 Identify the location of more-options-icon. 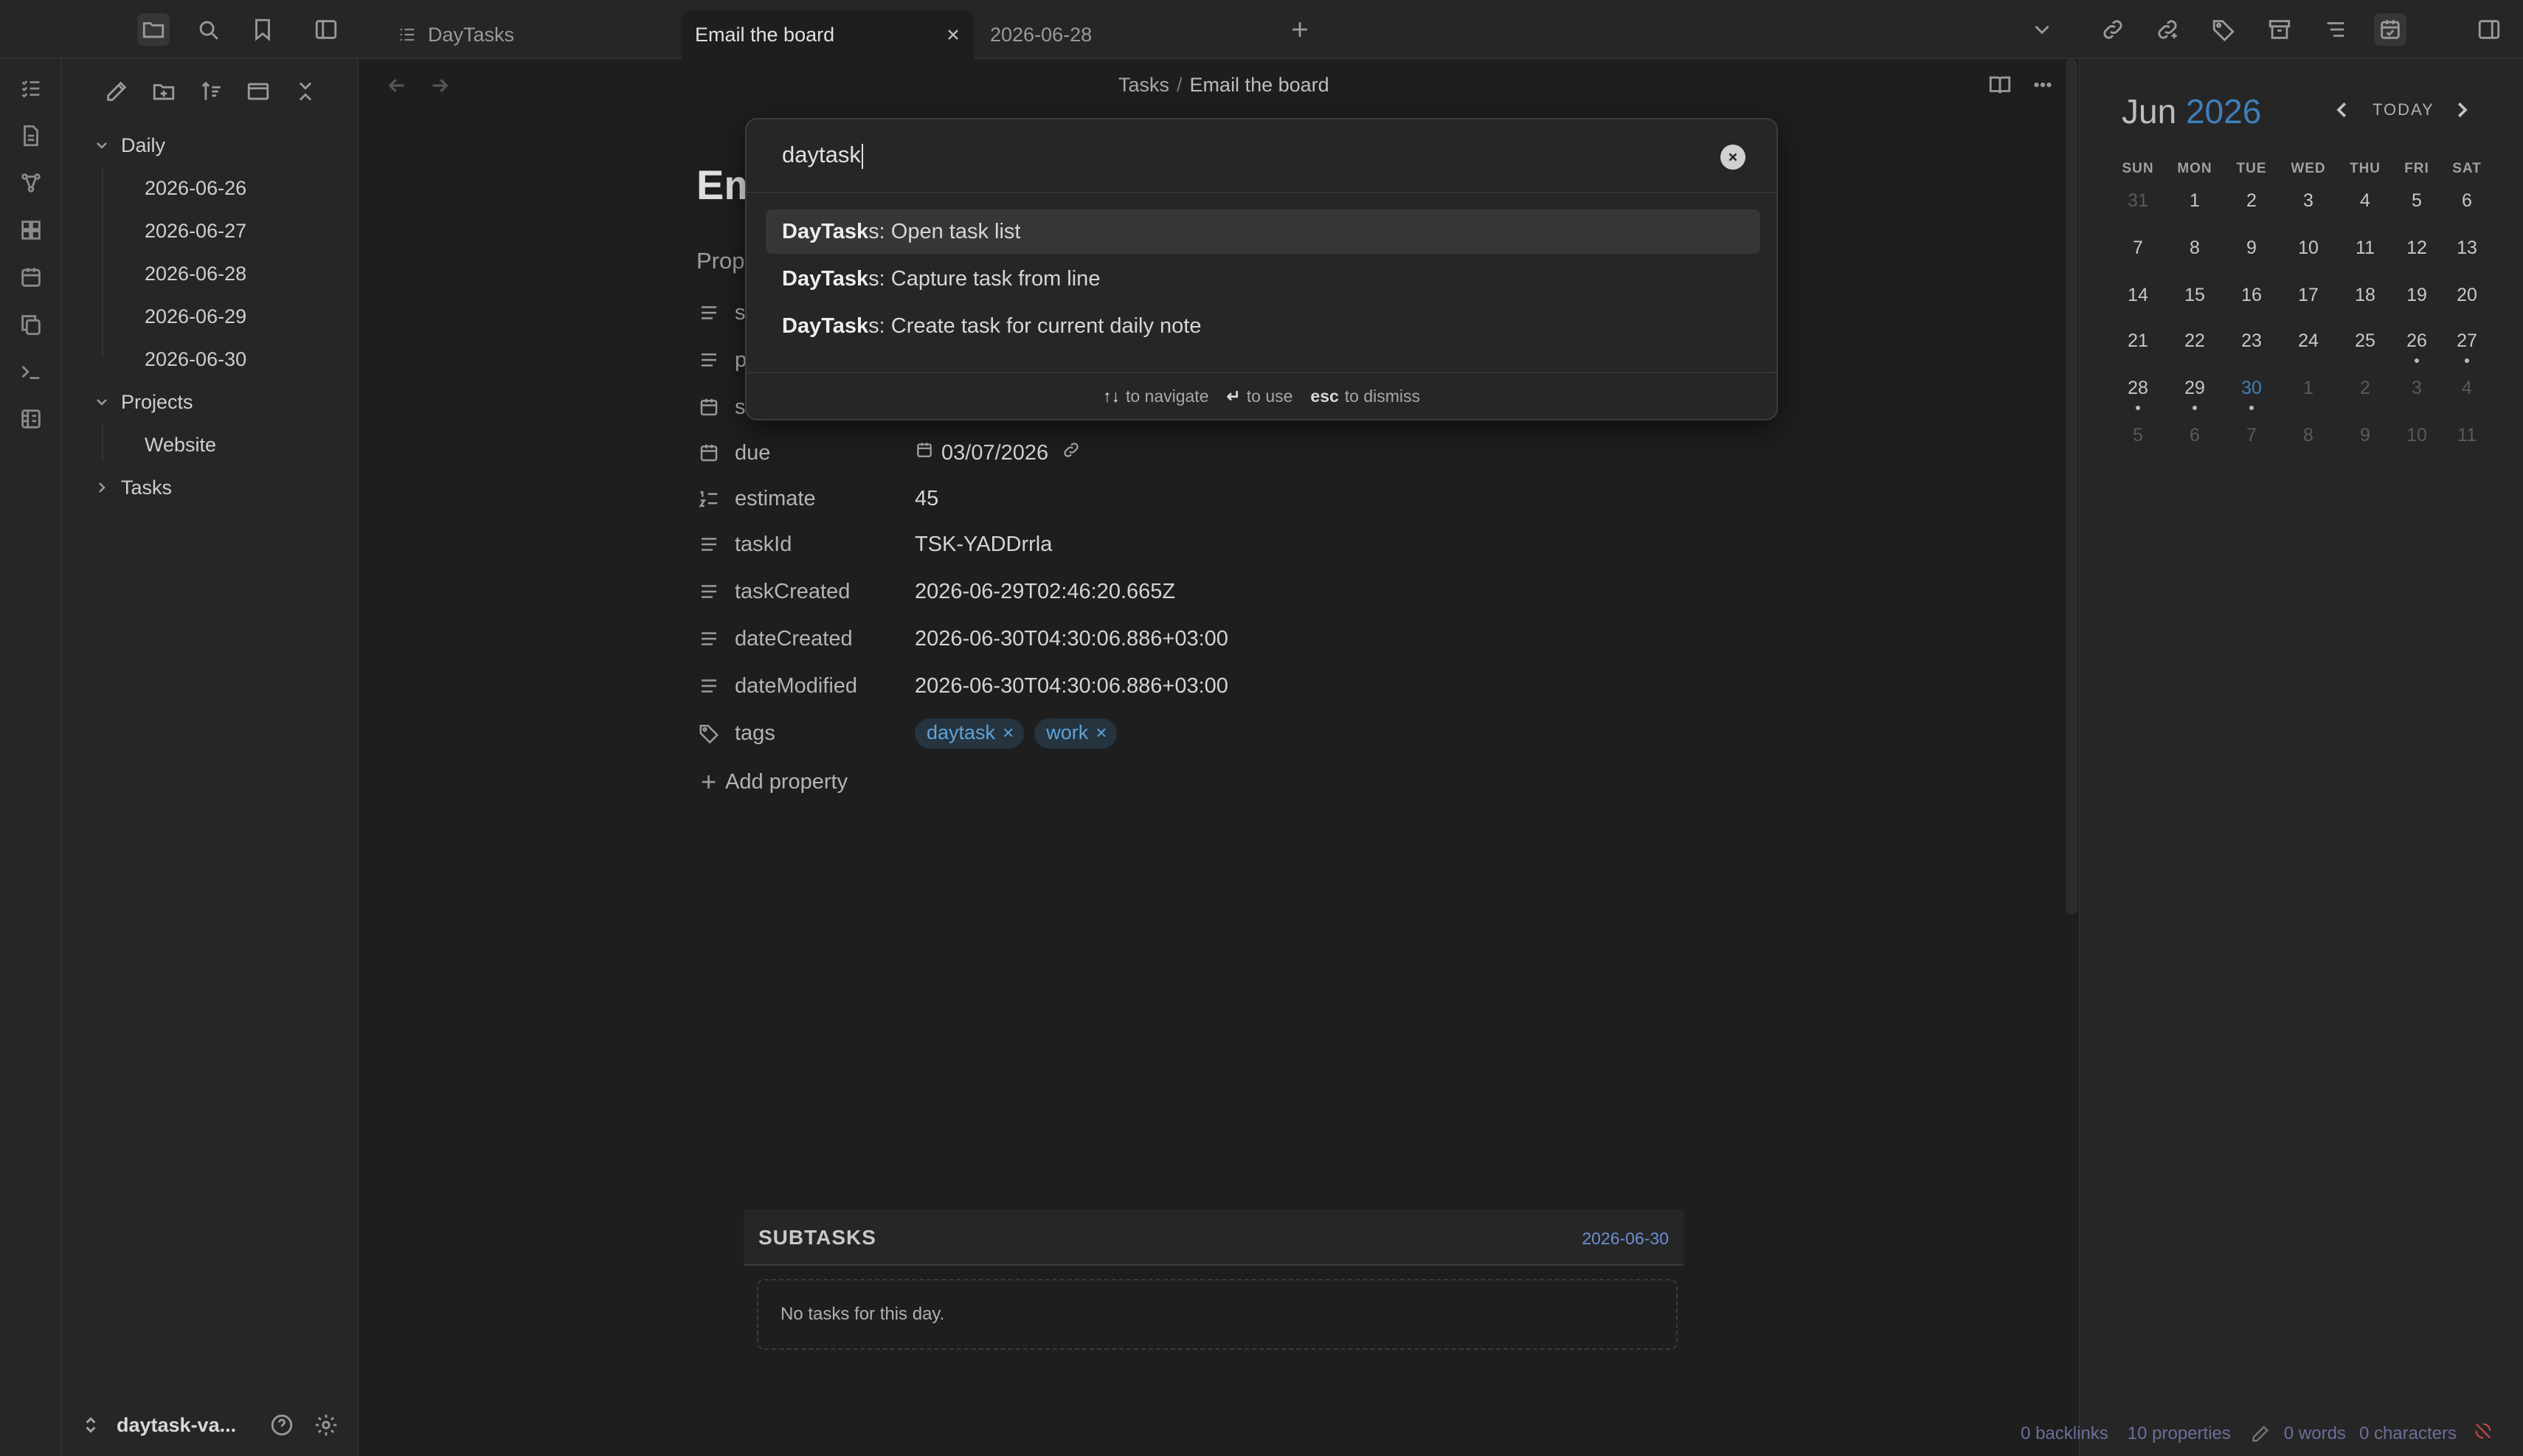
(2042, 86).